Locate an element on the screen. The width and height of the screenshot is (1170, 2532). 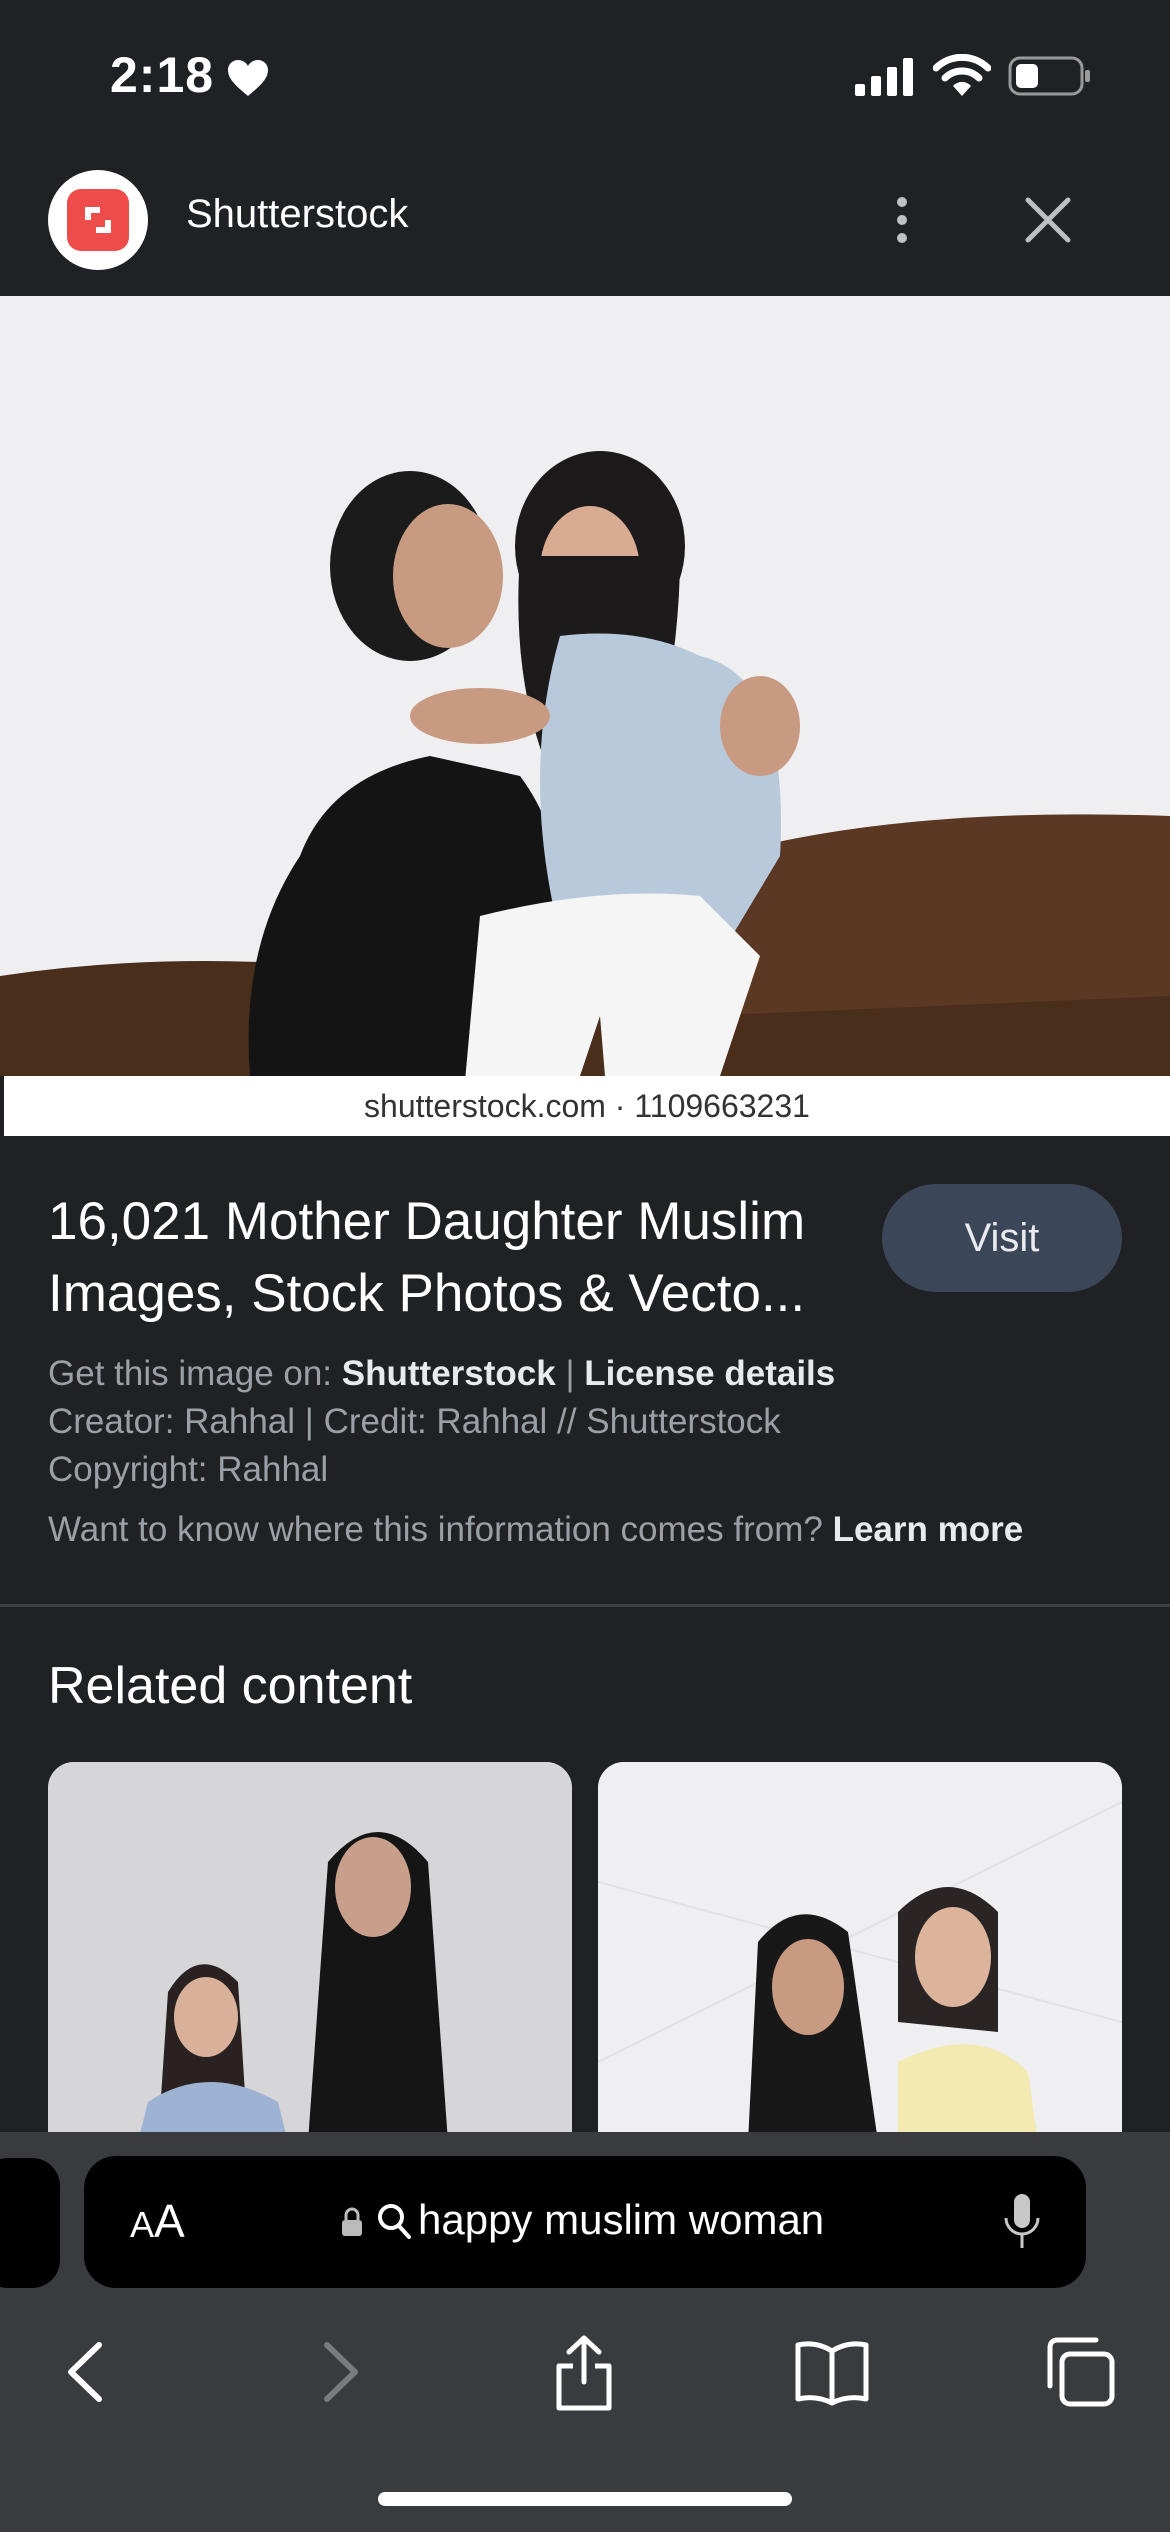
reader-text-size-button: AA is located at coordinates (157, 2221).